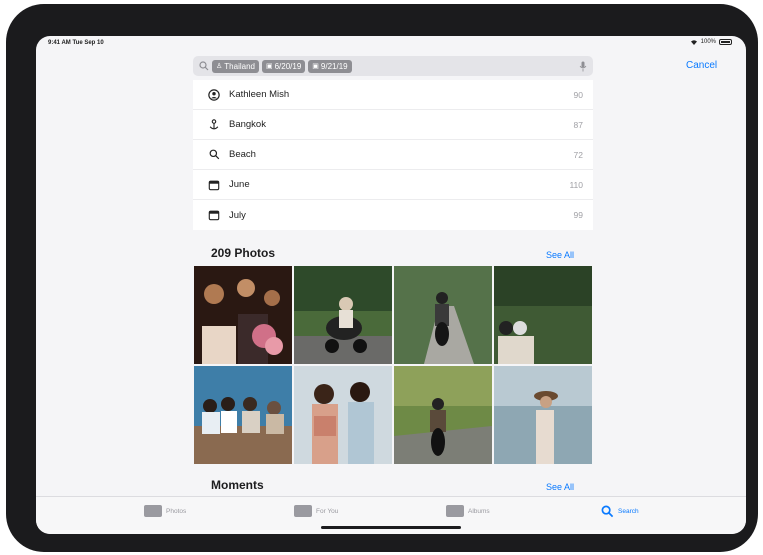  I want to click on battery-icon, so click(725, 42).